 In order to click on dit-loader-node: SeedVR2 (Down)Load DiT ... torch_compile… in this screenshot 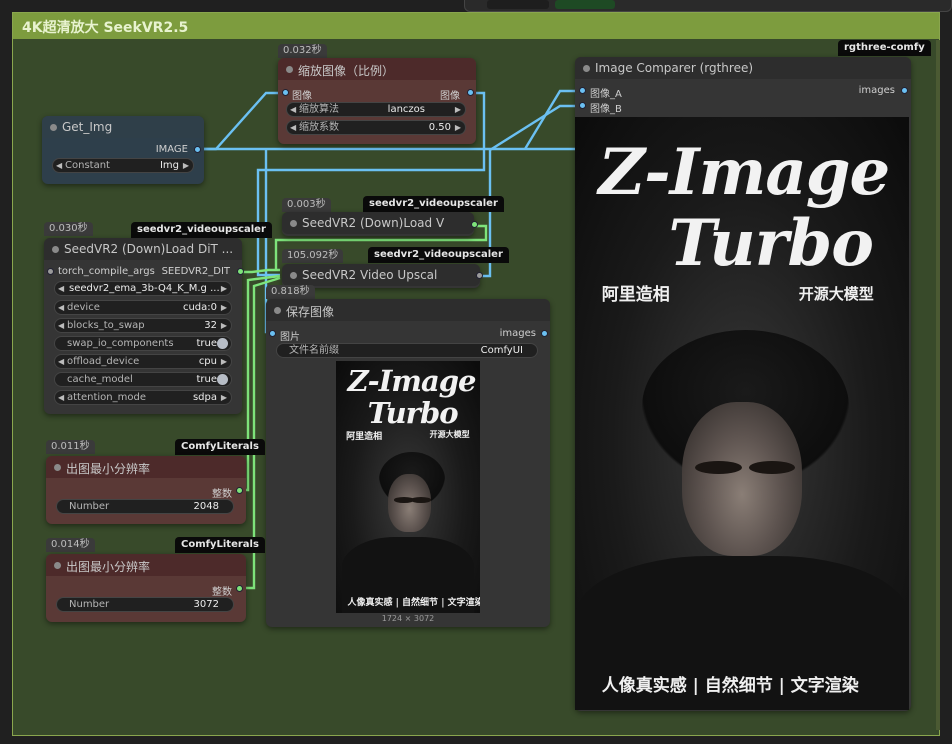, I will do `click(144, 326)`.